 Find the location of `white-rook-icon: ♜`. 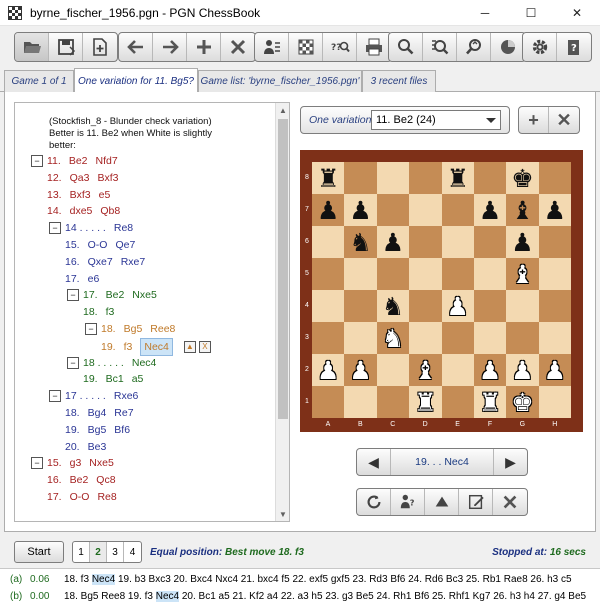

white-rook-icon: ♜ is located at coordinates (425, 402).